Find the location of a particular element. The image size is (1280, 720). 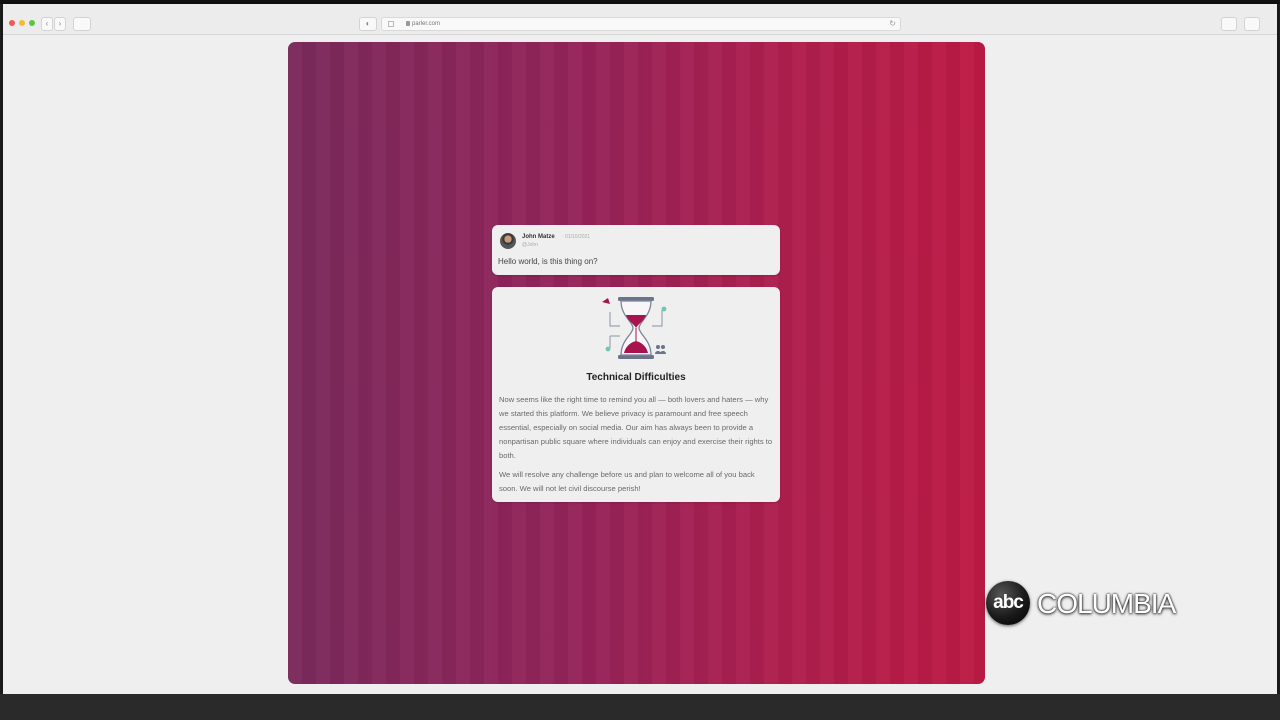

avatar is located at coordinates (508, 241).